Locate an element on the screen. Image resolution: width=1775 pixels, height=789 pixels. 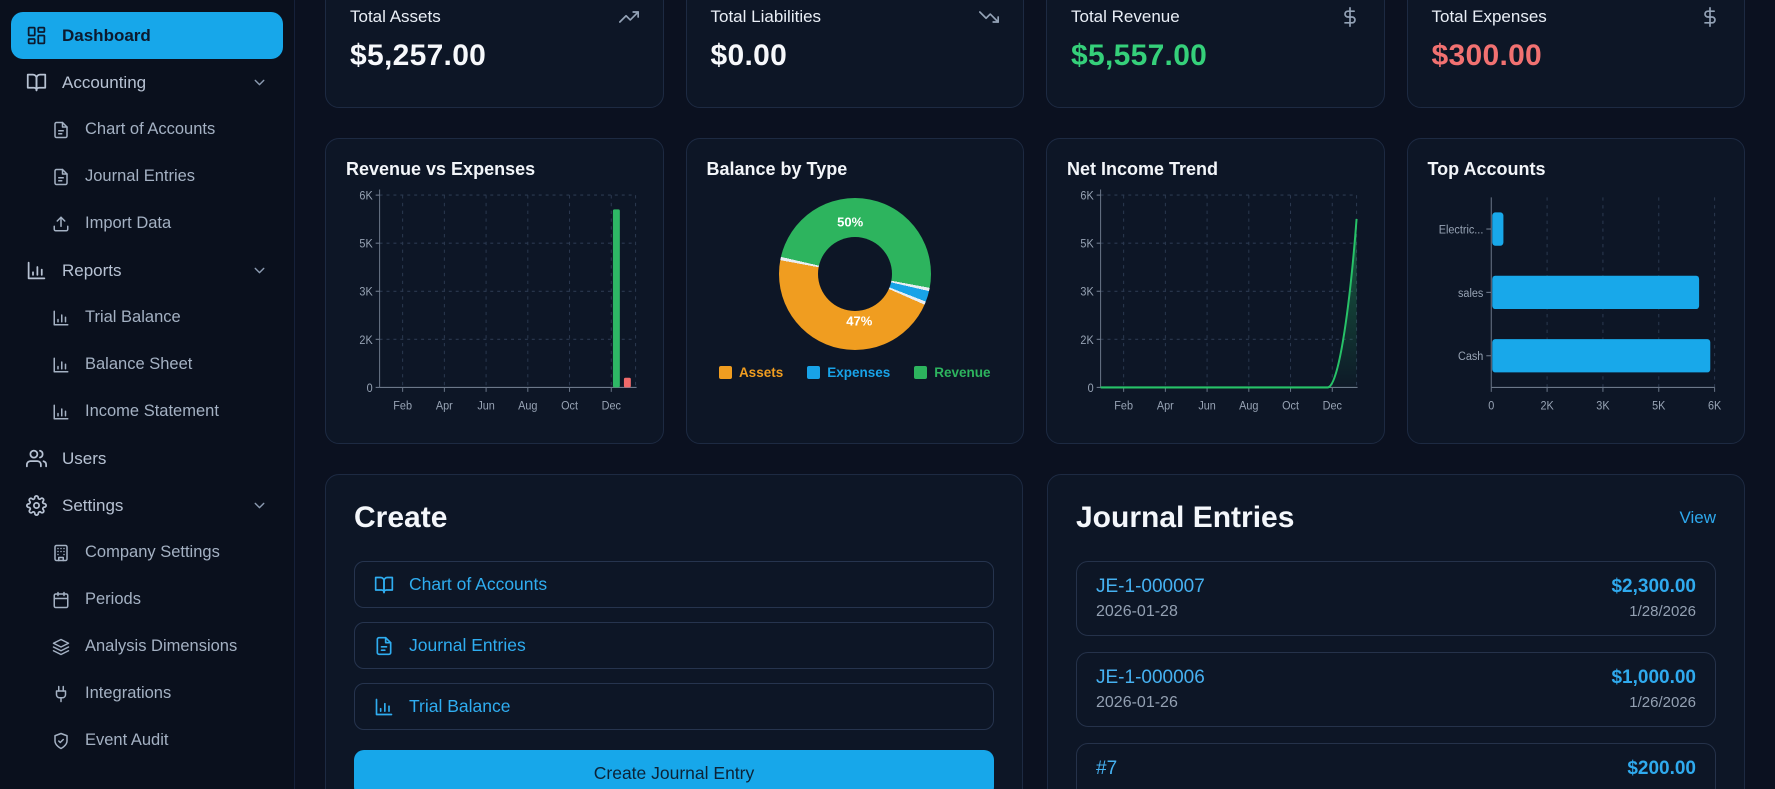
calendar-icon is located at coordinates (61, 600).